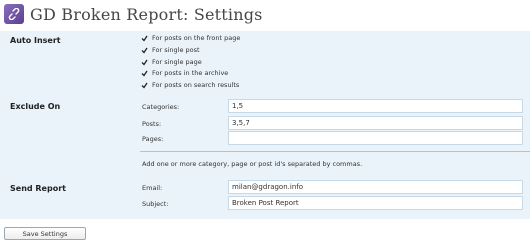  Describe the element at coordinates (152, 124) in the screenshot. I see `posts-label: Posts:` at that location.